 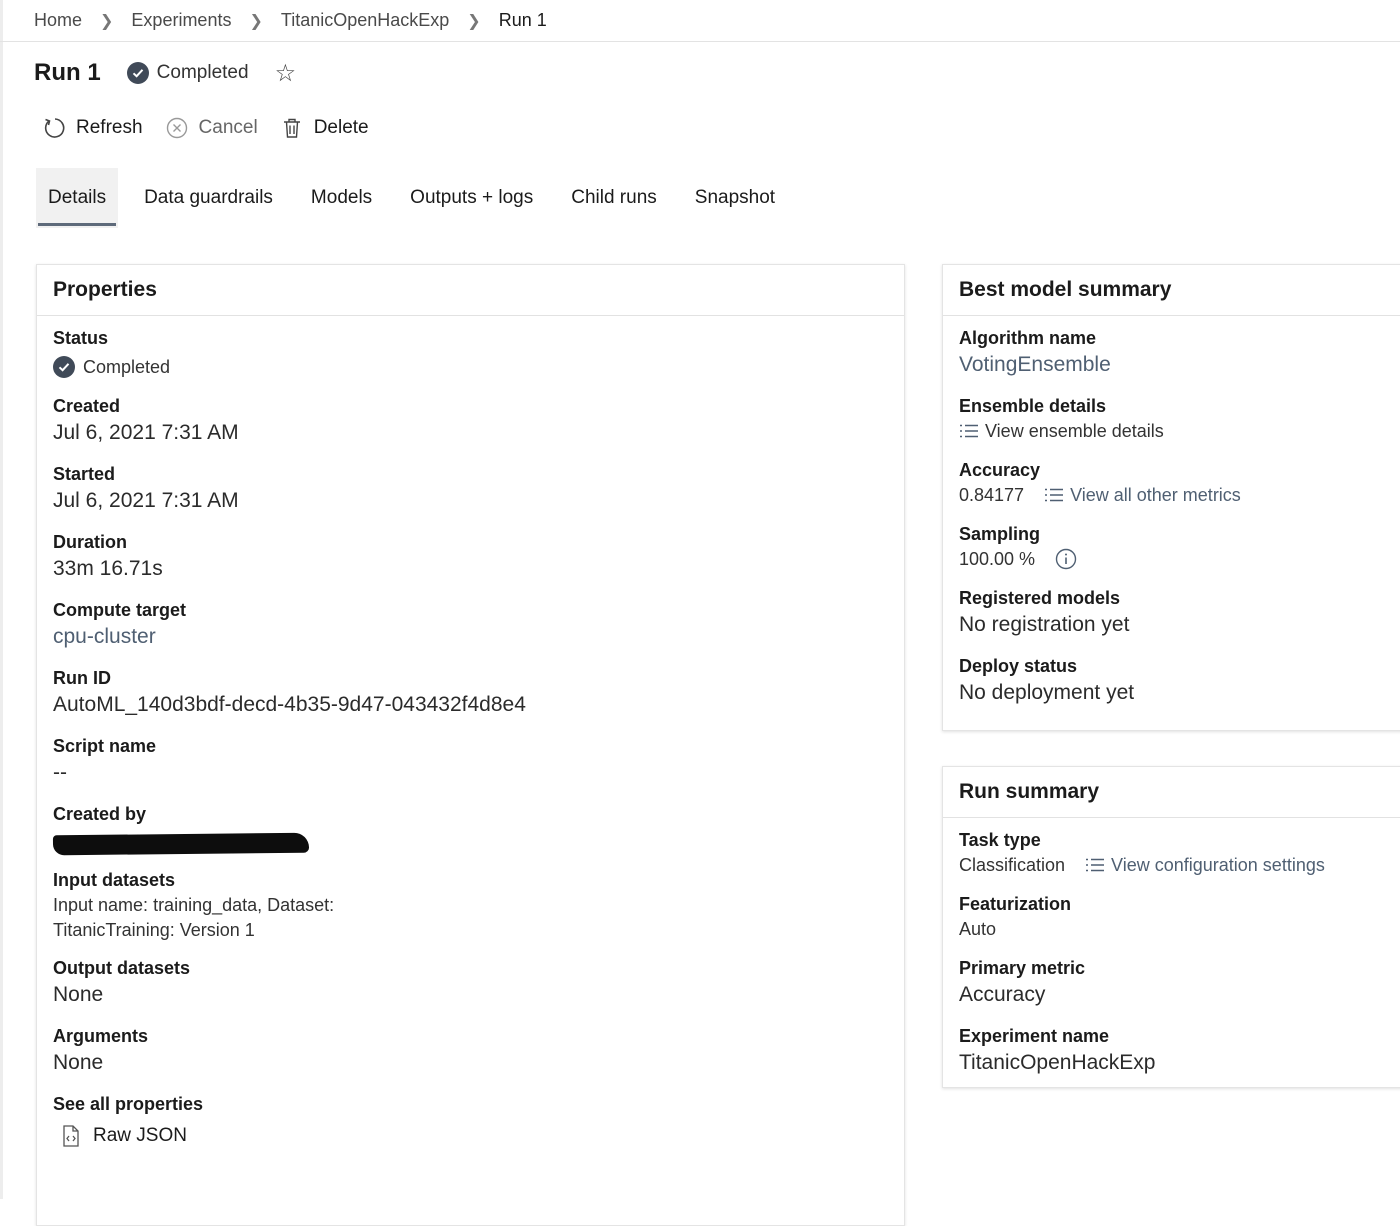 What do you see at coordinates (140, 1135) in the screenshot?
I see `raw-json-label: Raw JSON` at bounding box center [140, 1135].